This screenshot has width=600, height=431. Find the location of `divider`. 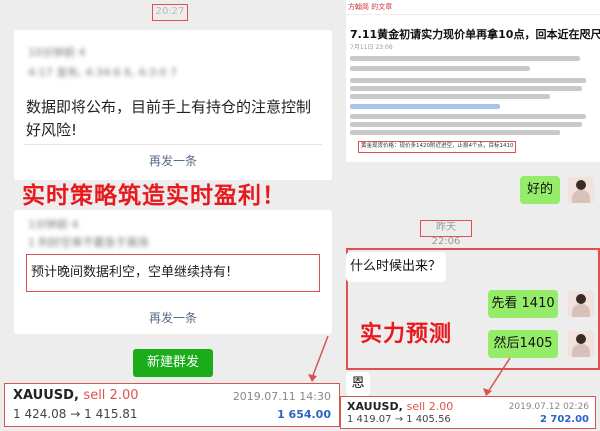

divider is located at coordinates (173, 144).